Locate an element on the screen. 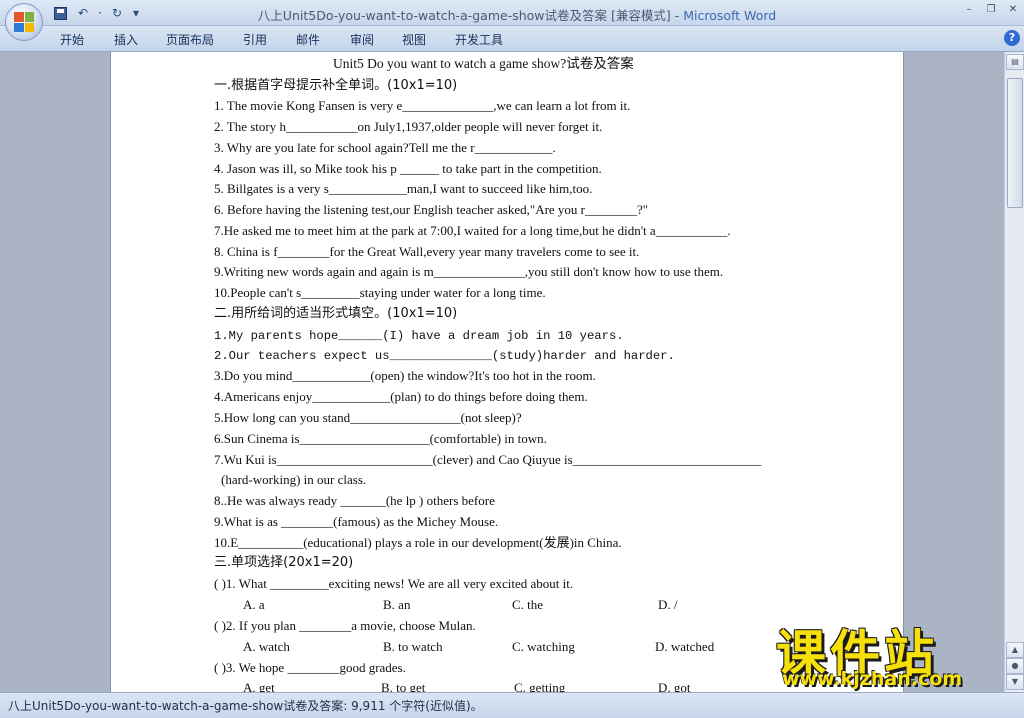 The width and height of the screenshot is (1024, 718). list-item: (hard-working) in our class. is located at coordinates (294, 479).